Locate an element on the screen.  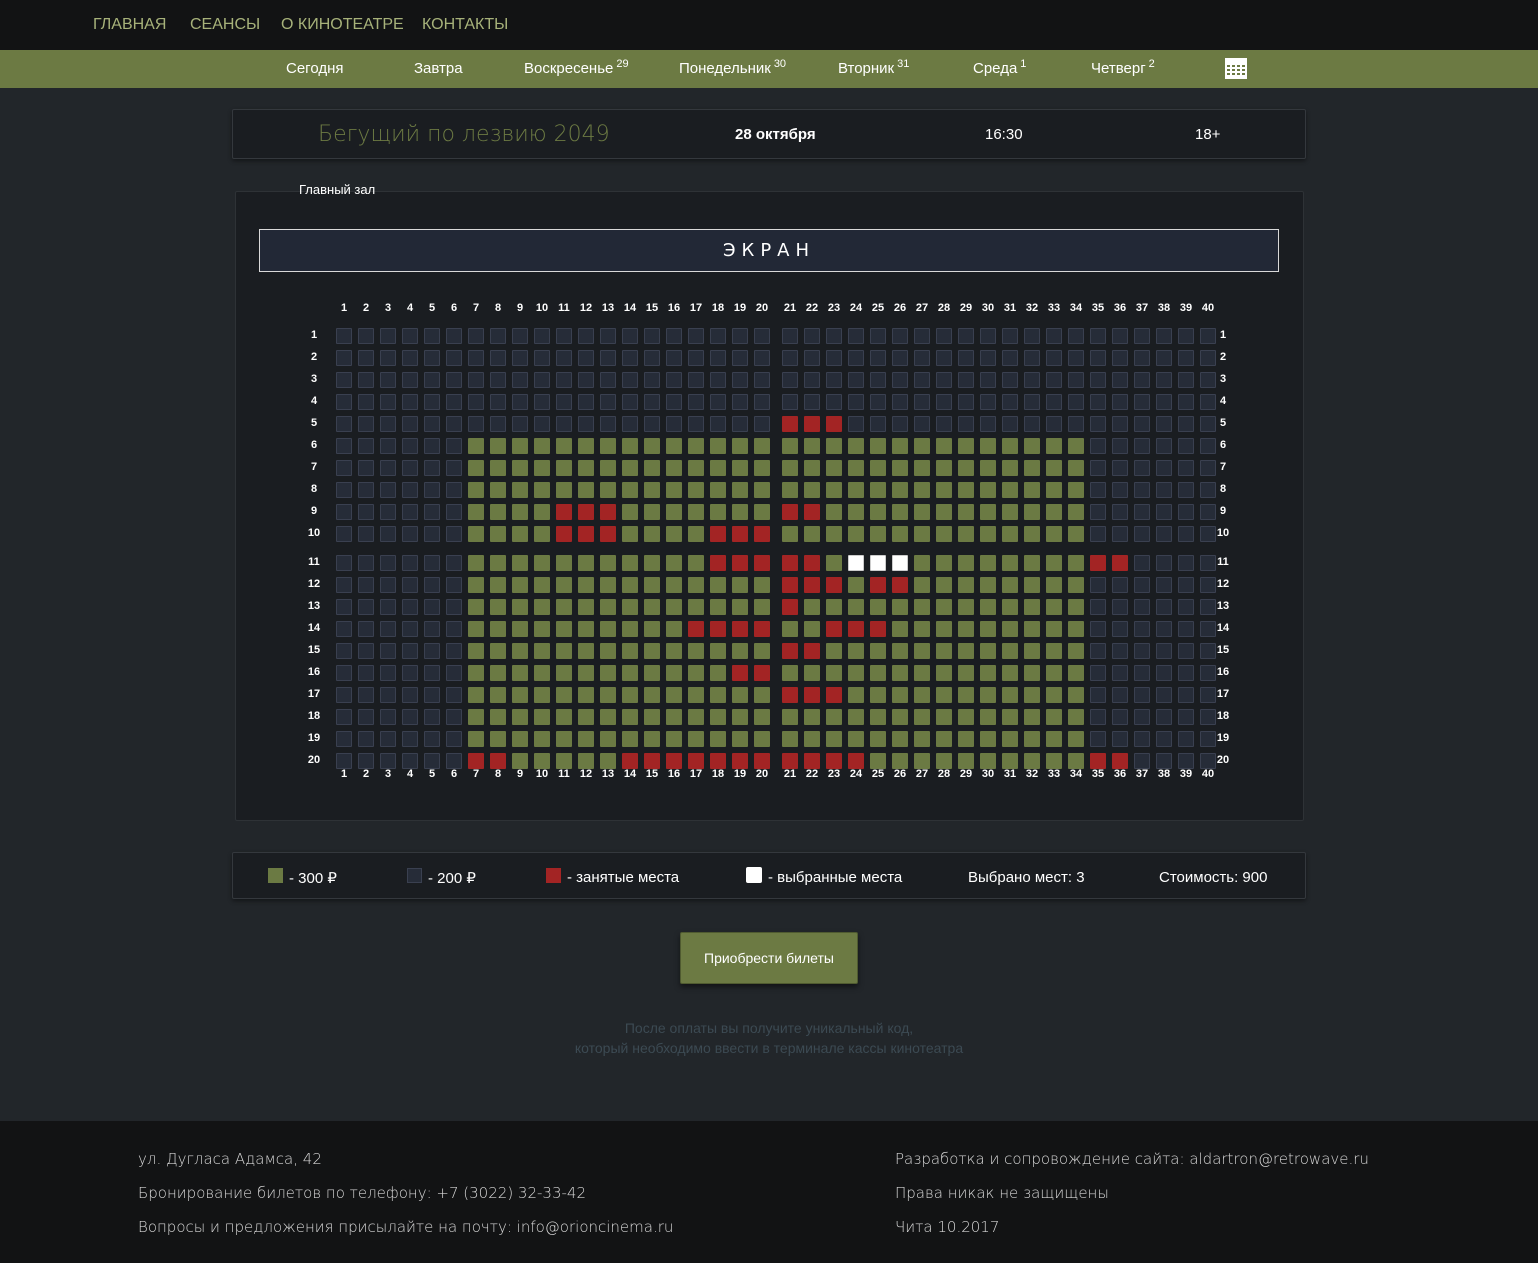
day-tomorrow: Завтра is located at coordinates (438, 68).